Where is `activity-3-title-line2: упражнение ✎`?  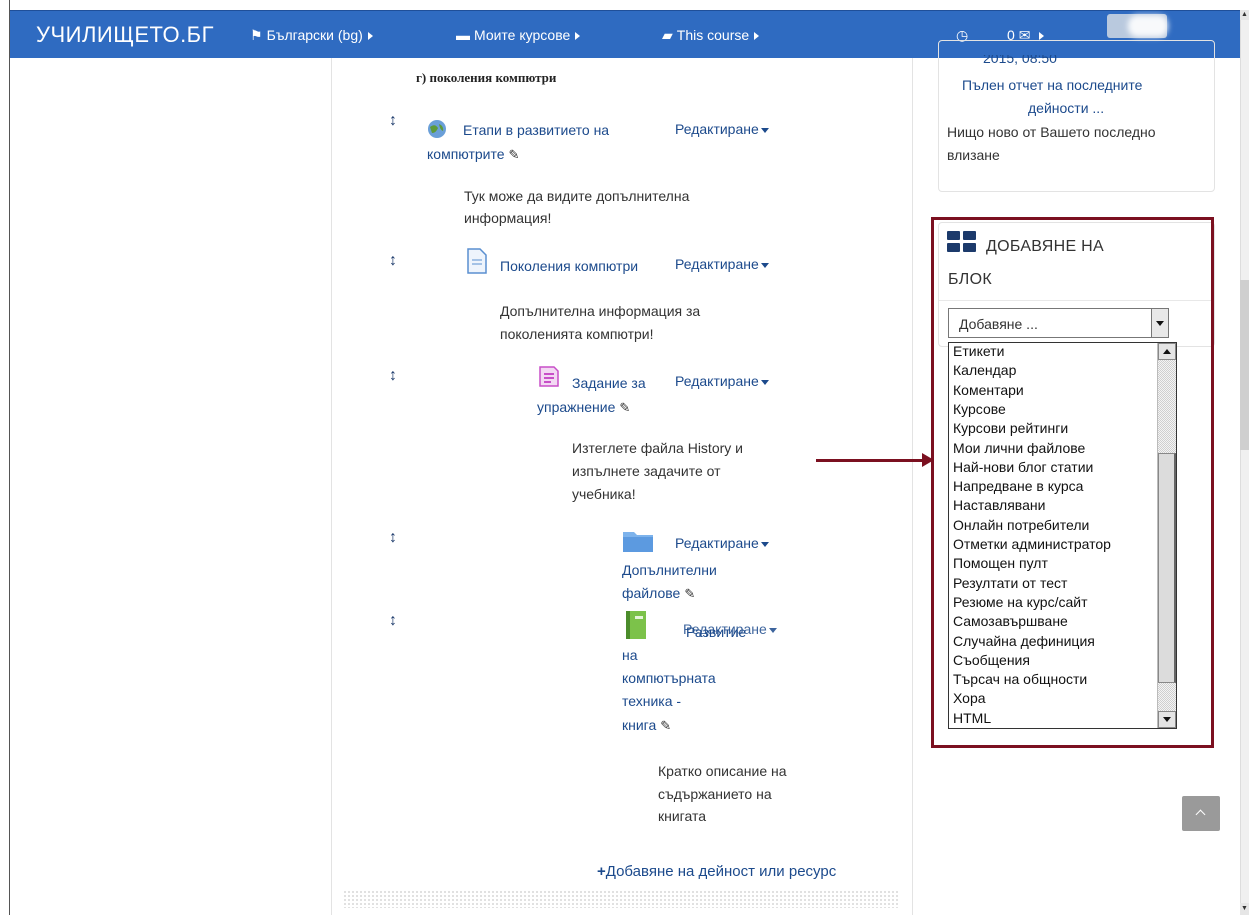 activity-3-title-line2: упражнение ✎ is located at coordinates (583, 407).